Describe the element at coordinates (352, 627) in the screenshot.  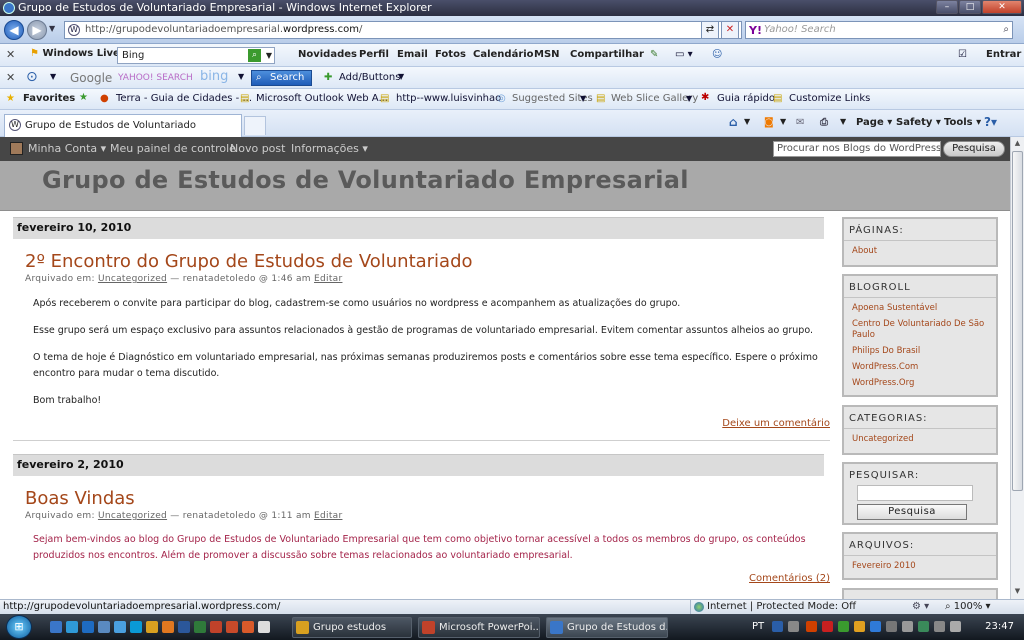
I see `taskbar-item-folder: Grupo estudos` at that location.